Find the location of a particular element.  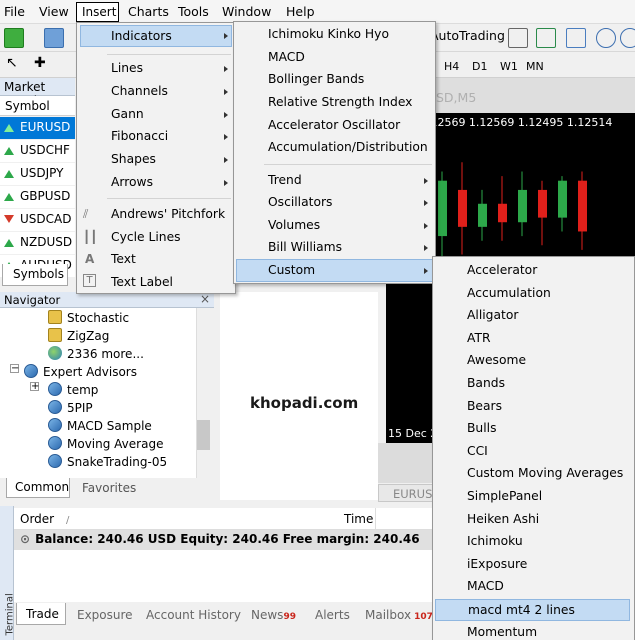

menu-item-rsi: Relative Strength Index is located at coordinates (323, 103).